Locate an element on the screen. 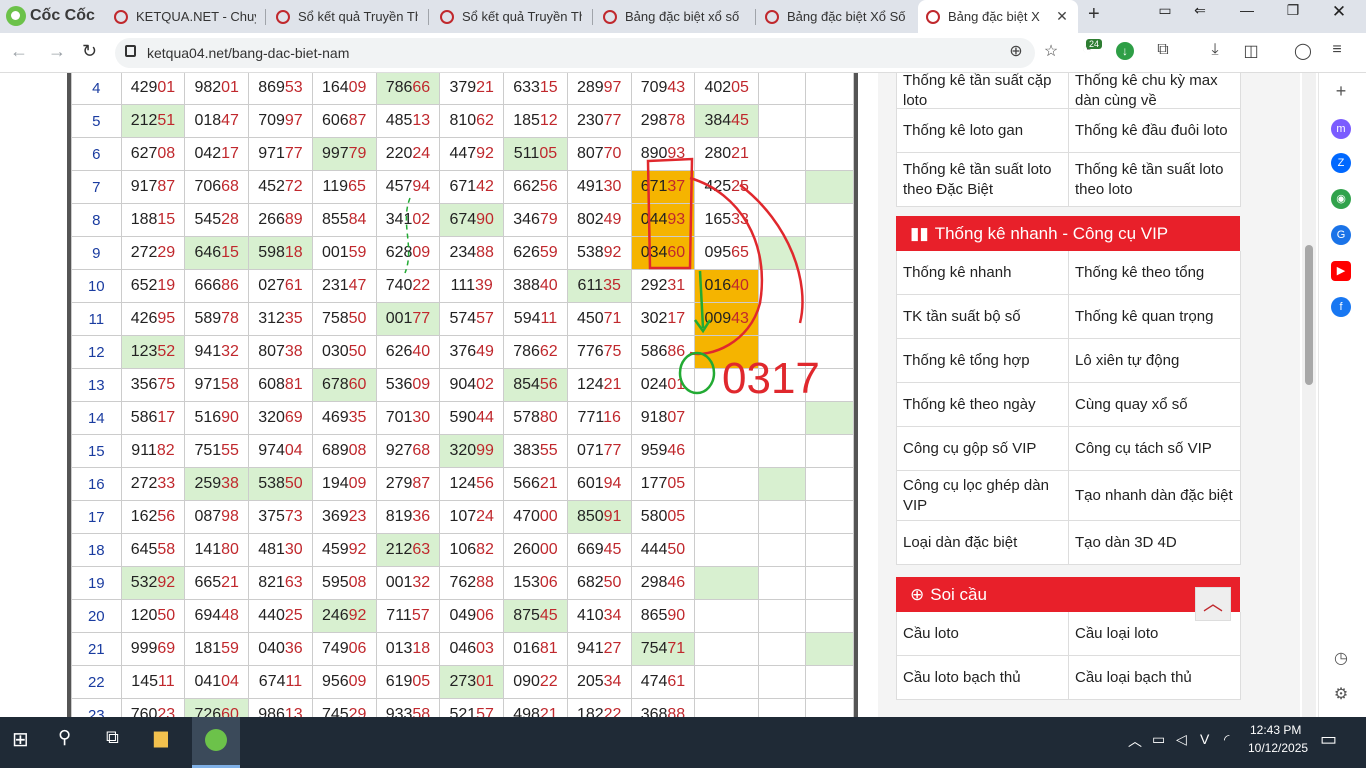  back-arrow-icon: ⇐ is located at coordinates (1200, 10).